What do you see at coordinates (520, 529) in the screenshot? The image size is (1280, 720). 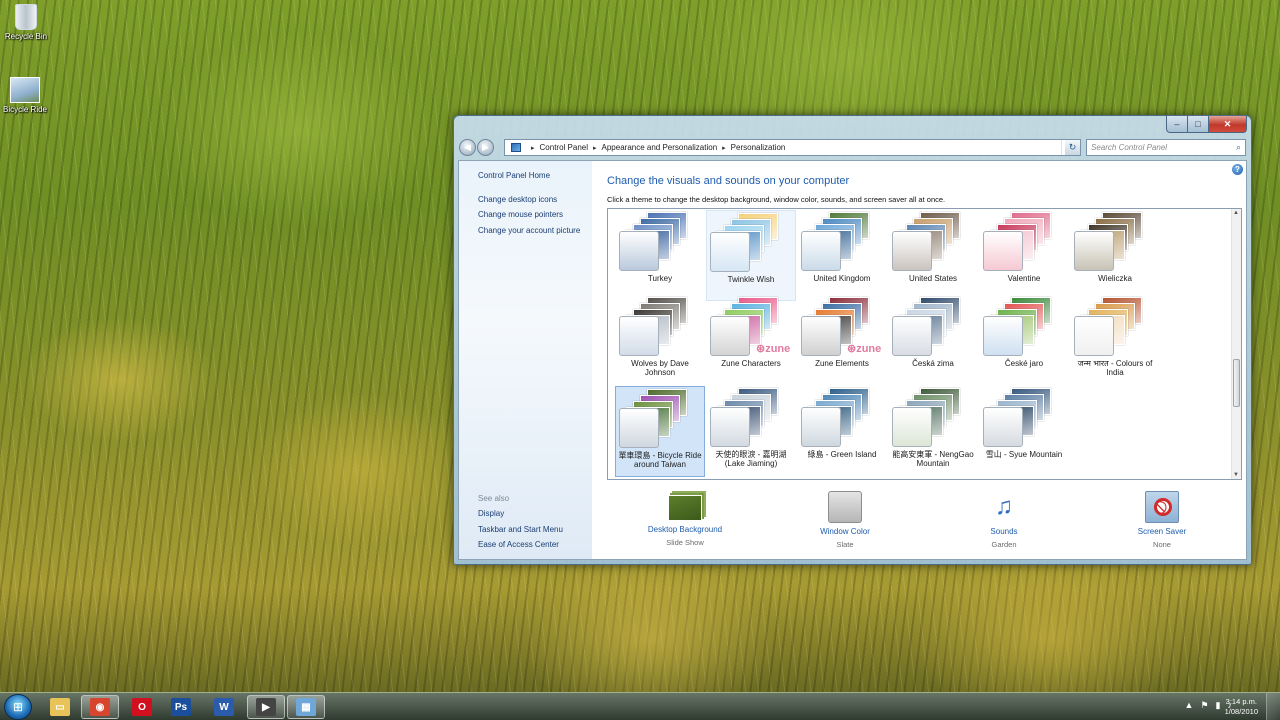 I see `taskbar-start-menu-link: Taskbar and Start Menu` at bounding box center [520, 529].